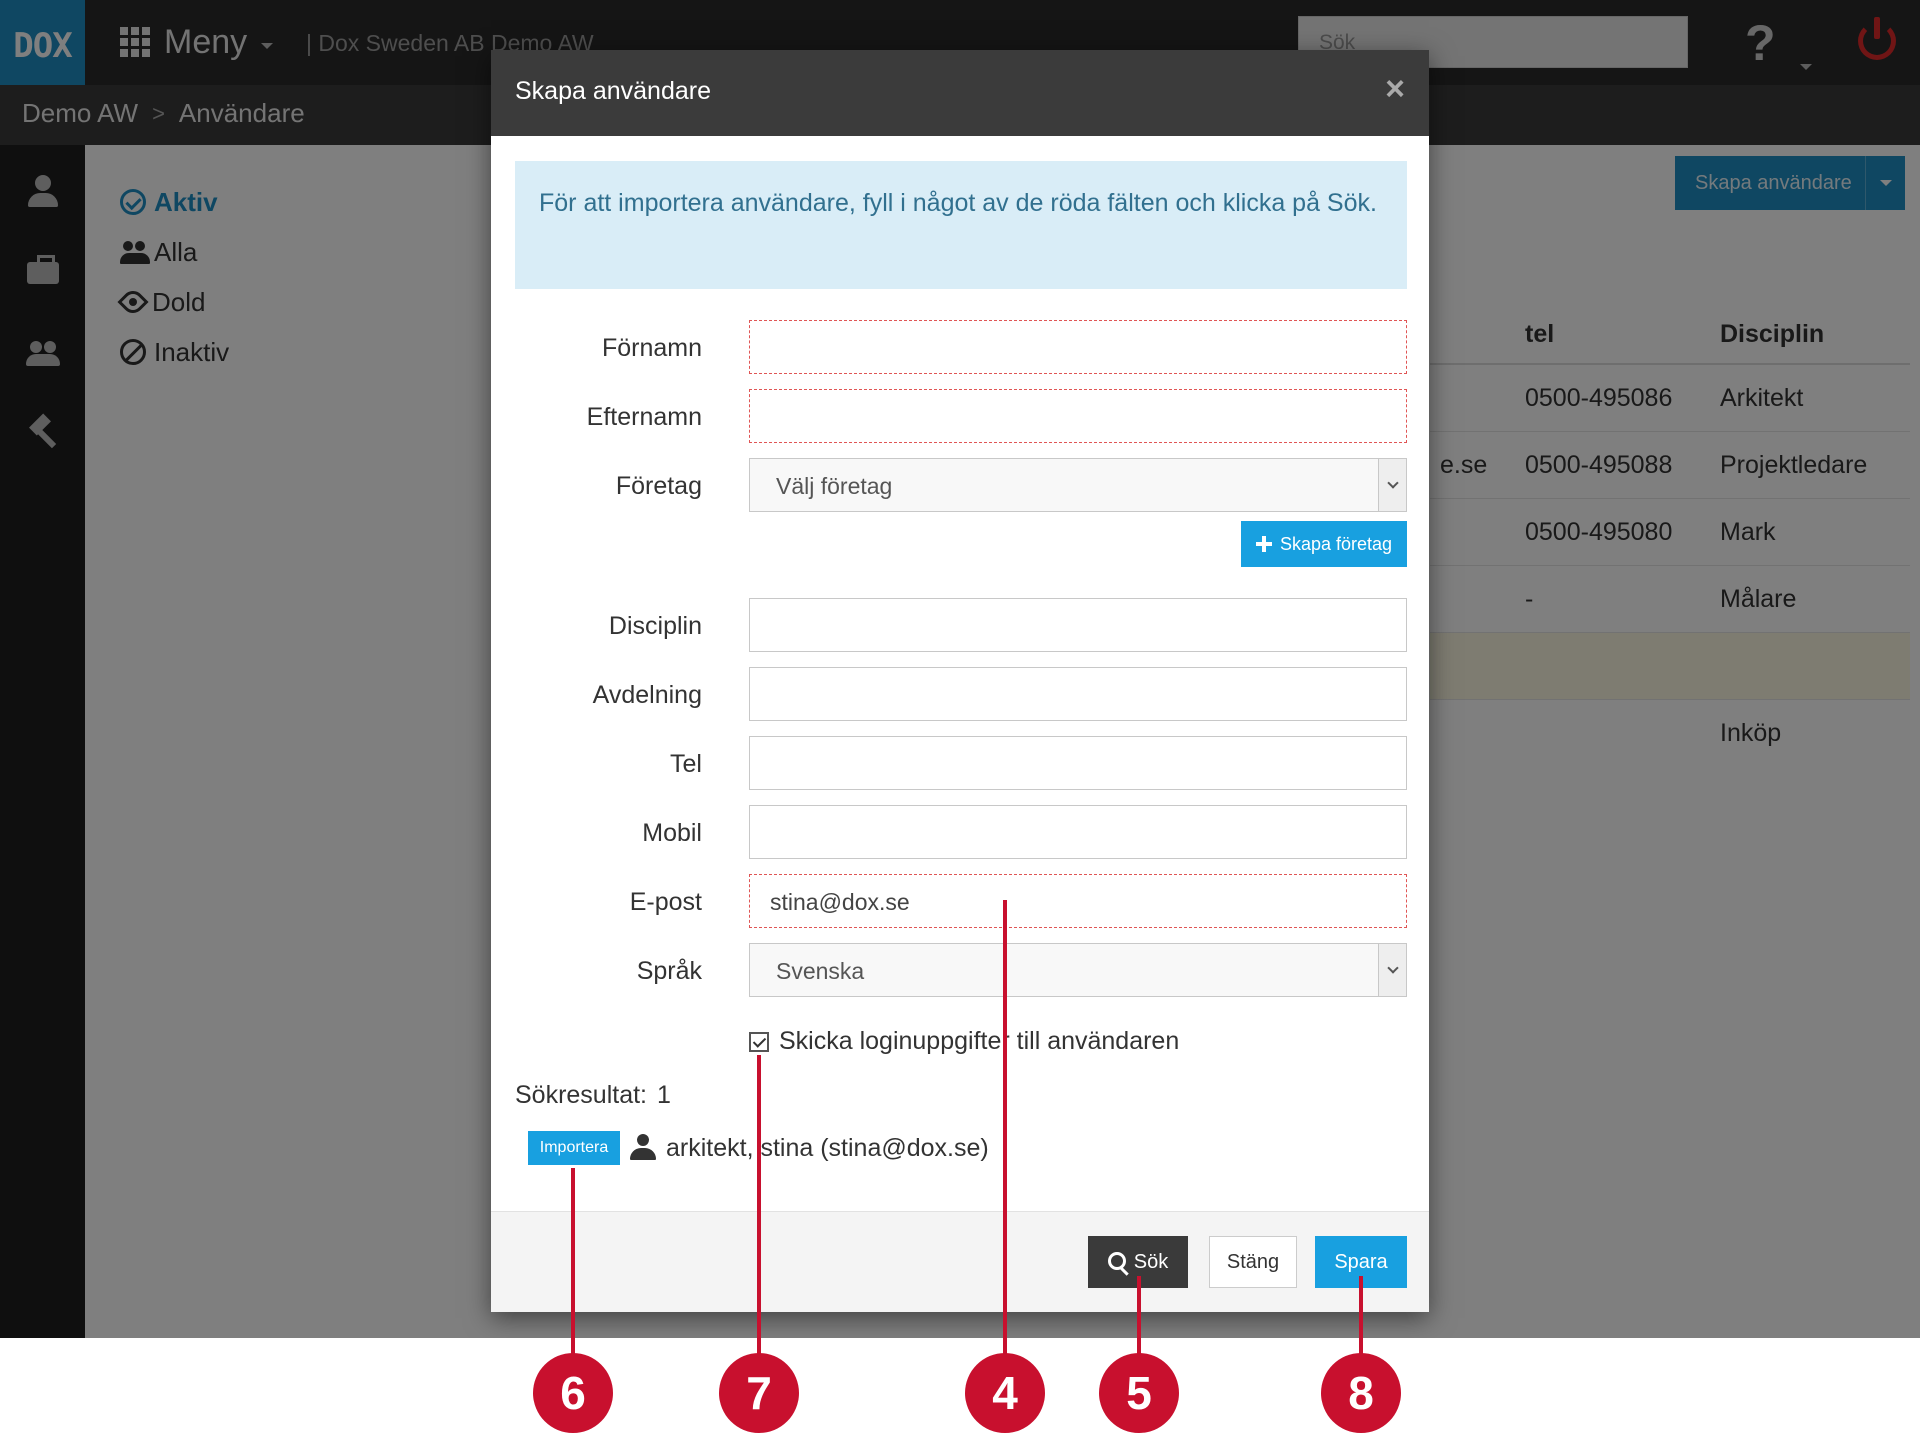  Describe the element at coordinates (1139, 1393) in the screenshot. I see `callout-5: 5` at that location.